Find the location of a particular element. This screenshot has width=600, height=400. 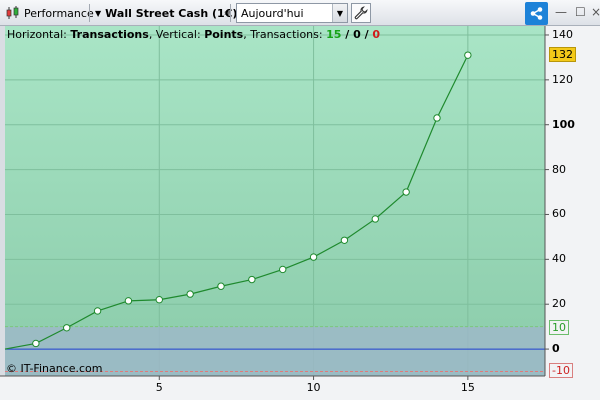

transactions-label: , Transactions: is located at coordinates (285, 34).